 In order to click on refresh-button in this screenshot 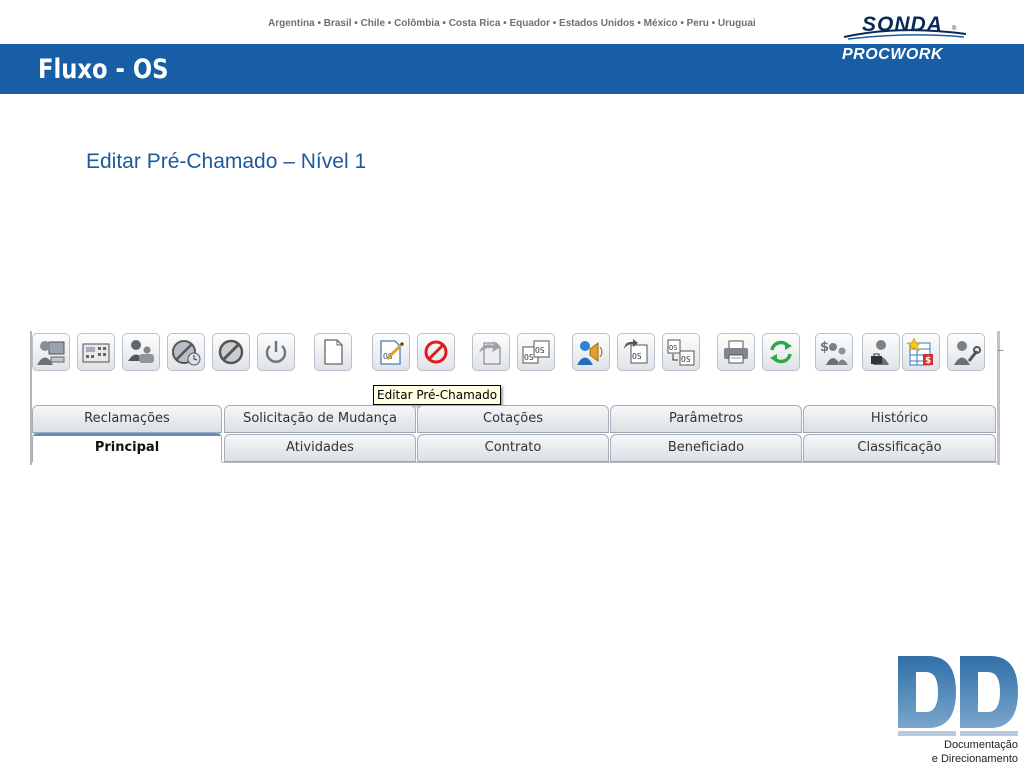, I will do `click(781, 352)`.